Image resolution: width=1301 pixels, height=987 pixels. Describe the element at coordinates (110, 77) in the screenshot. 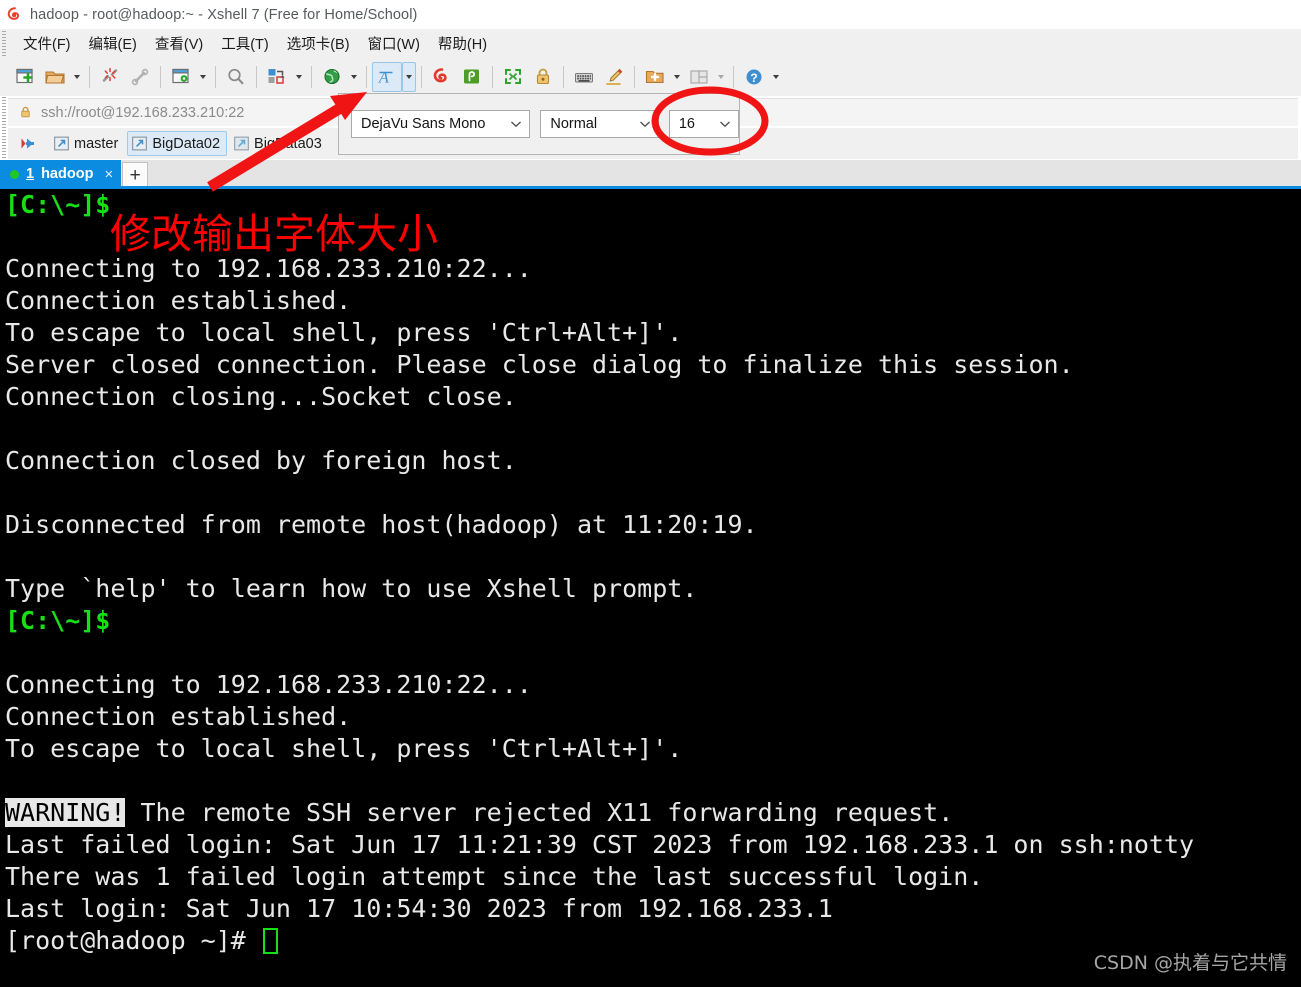

I see `disconnect-button` at that location.